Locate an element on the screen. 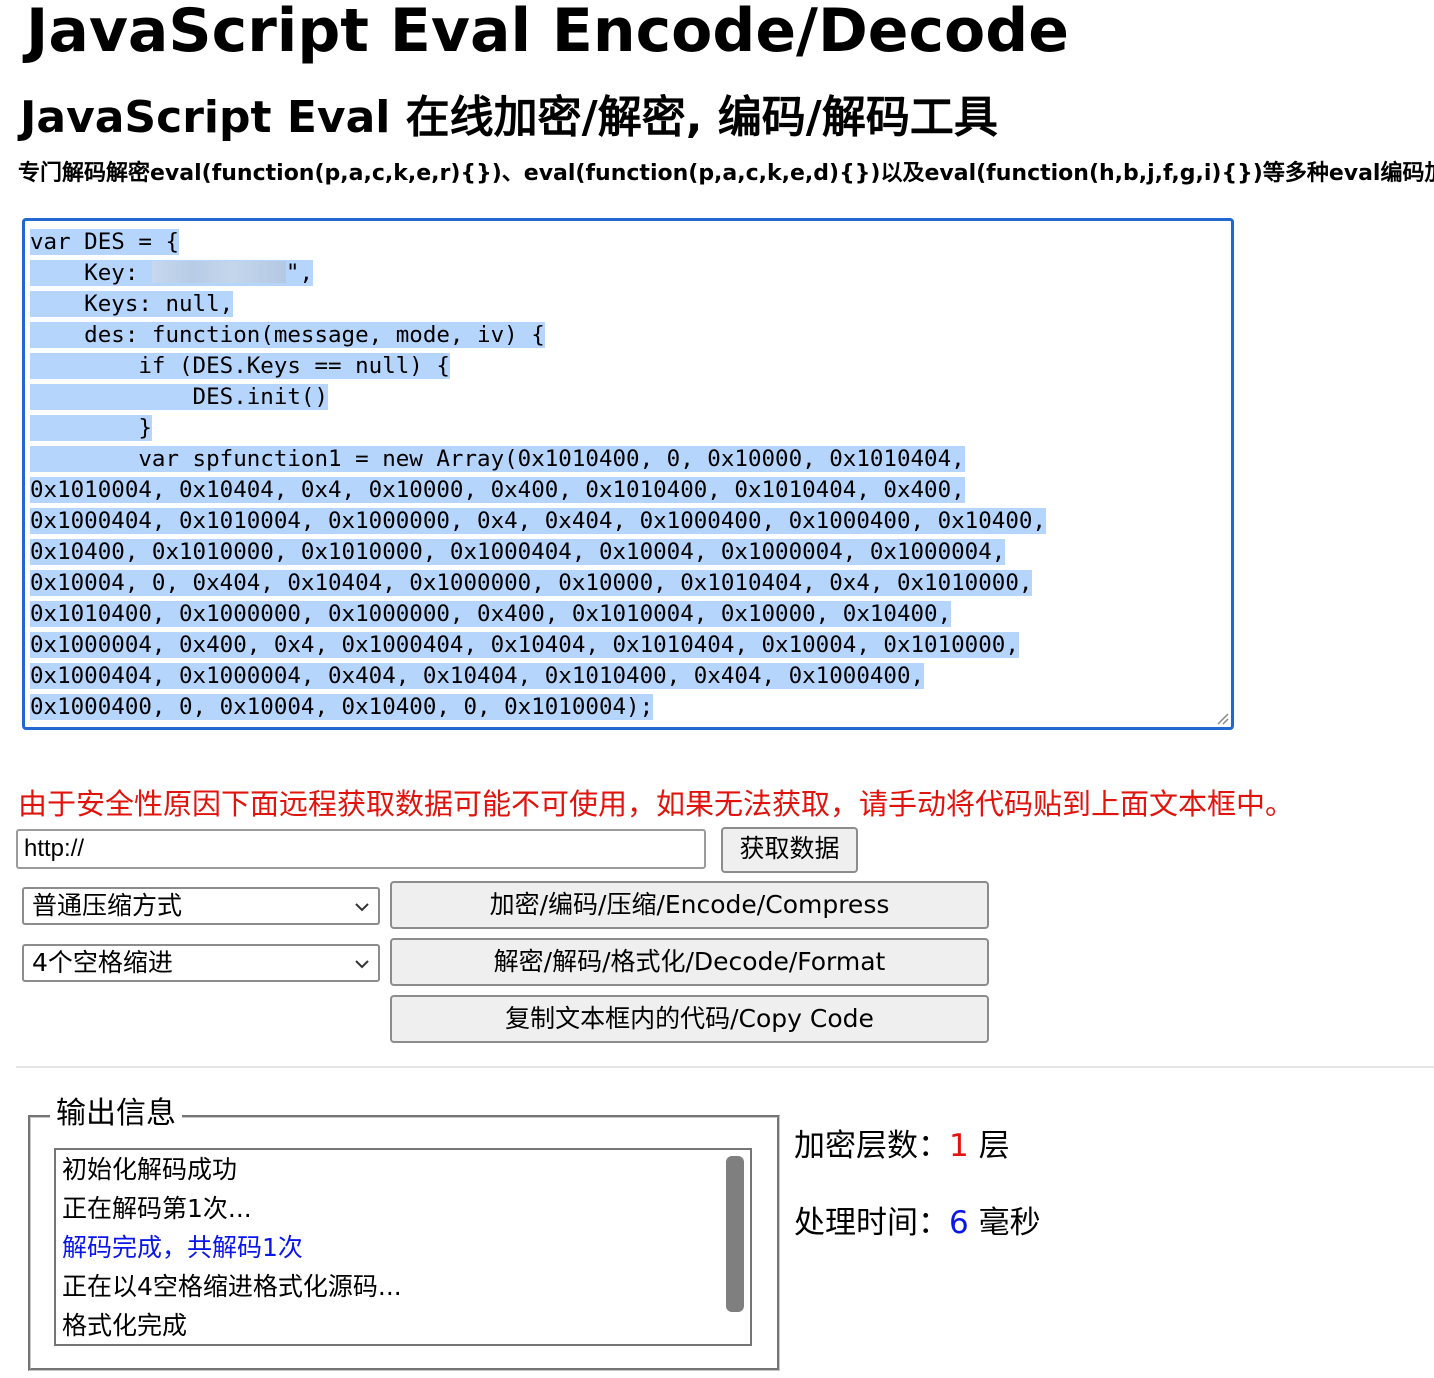 The width and height of the screenshot is (1434, 1378). resize-handle-icon is located at coordinates (1222, 718).